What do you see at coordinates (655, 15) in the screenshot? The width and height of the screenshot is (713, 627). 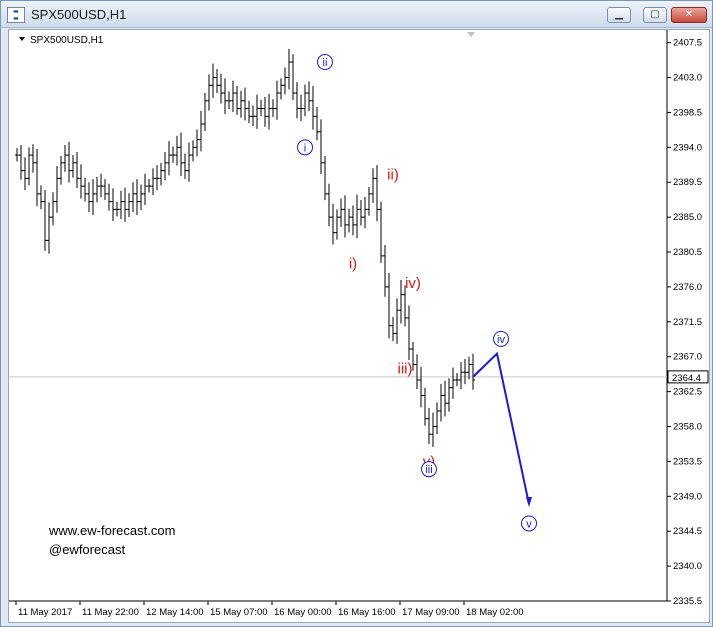 I see `maximize-icon: ▢` at bounding box center [655, 15].